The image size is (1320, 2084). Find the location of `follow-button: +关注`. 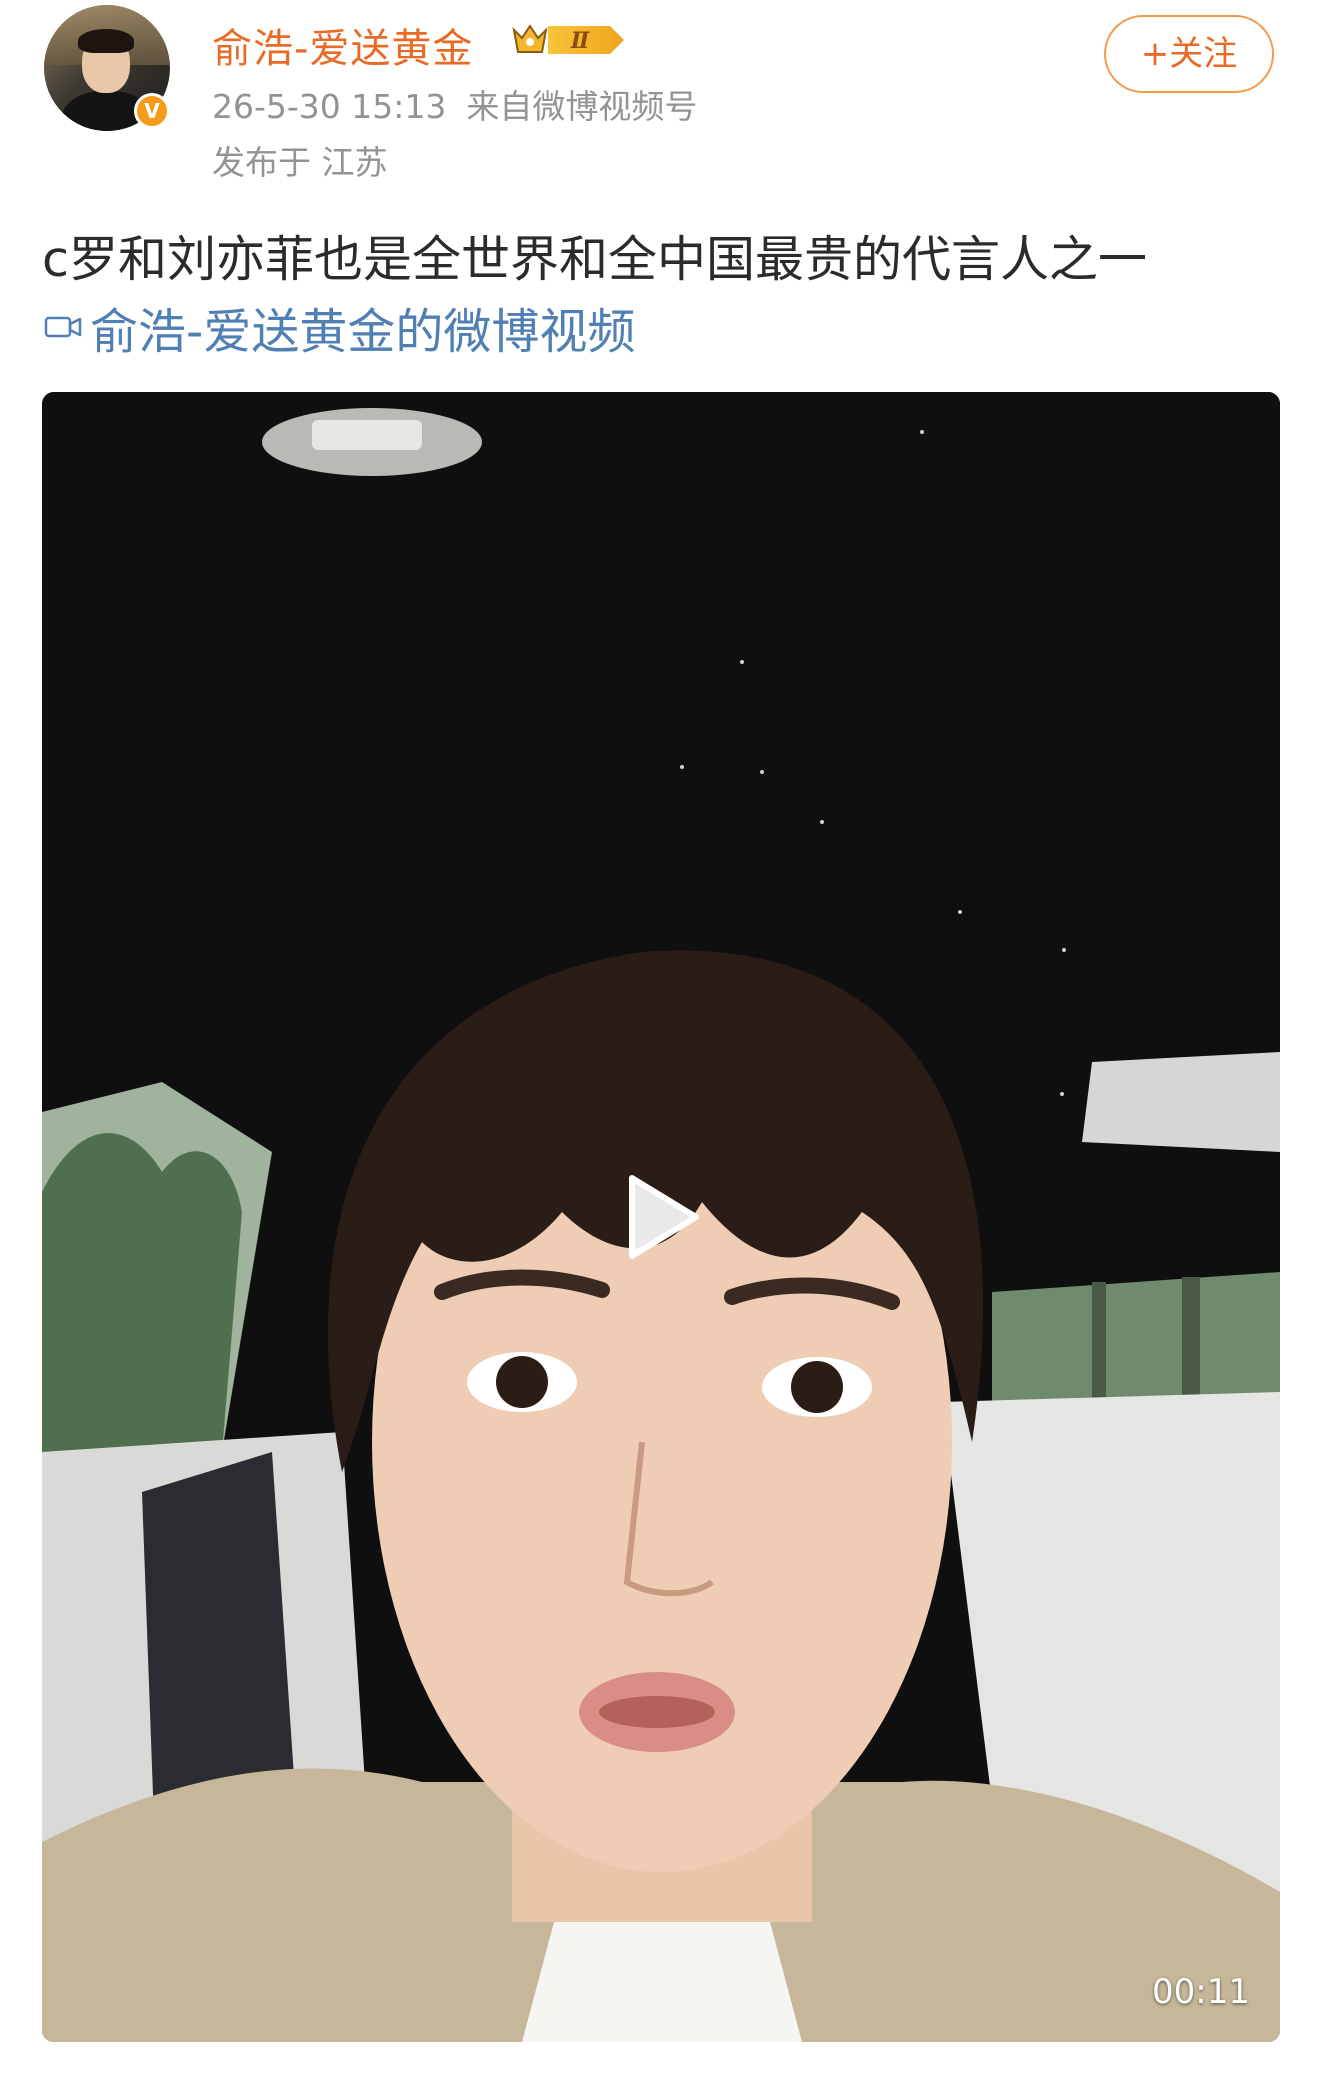

follow-button: +关注 is located at coordinates (1189, 54).